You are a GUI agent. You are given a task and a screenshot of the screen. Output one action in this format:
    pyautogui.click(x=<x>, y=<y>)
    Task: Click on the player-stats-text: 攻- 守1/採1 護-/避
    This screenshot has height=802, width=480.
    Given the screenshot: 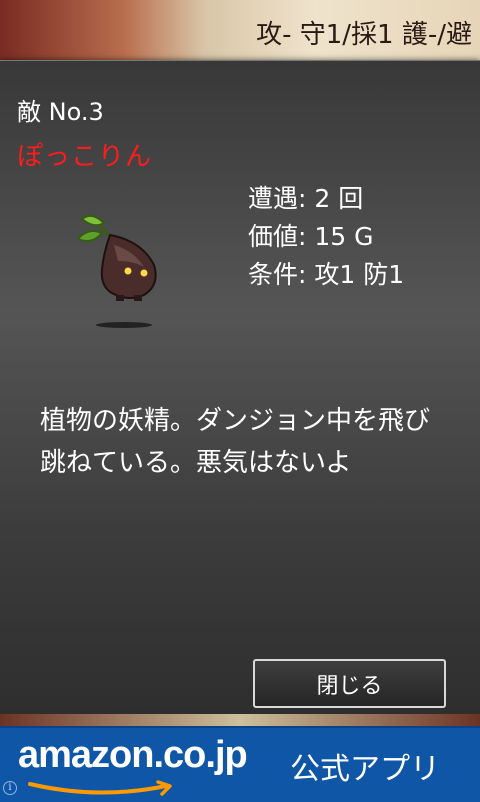 What is the action you would take?
    pyautogui.click(x=364, y=35)
    